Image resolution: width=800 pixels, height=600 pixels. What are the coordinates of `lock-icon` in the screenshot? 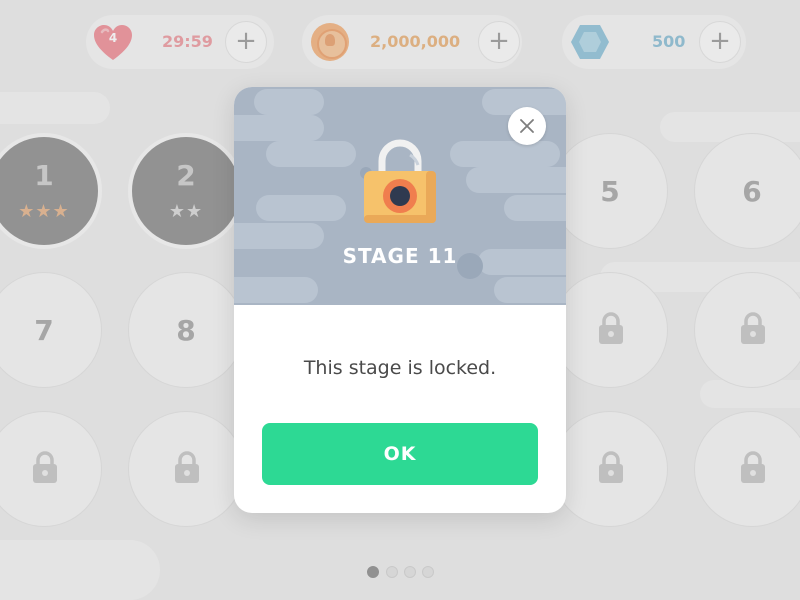 It's located at (400, 181).